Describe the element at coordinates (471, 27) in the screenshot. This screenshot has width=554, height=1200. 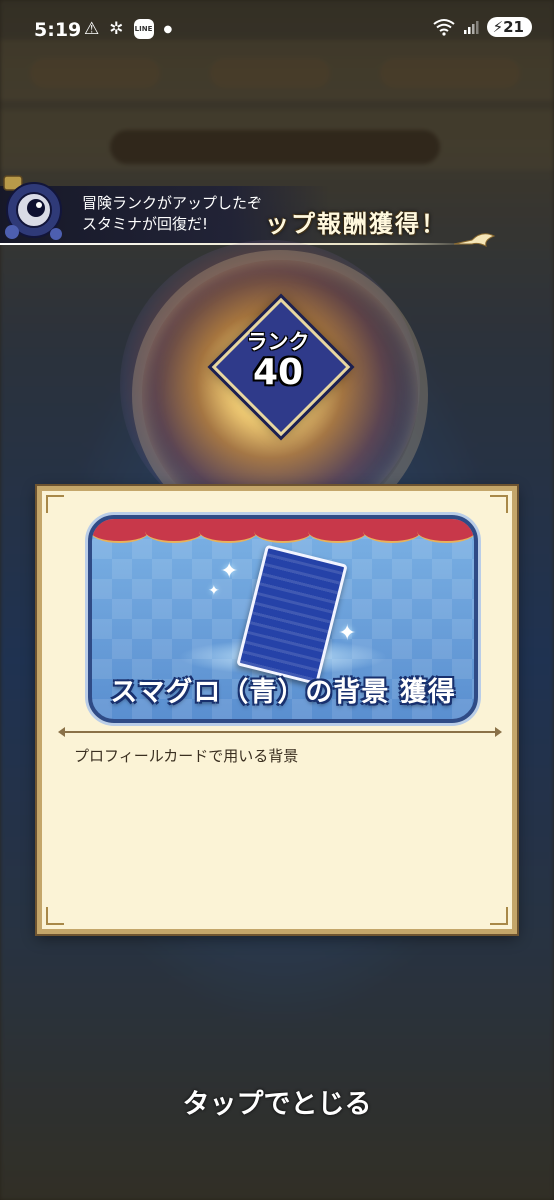
I see `signal-icon` at that location.